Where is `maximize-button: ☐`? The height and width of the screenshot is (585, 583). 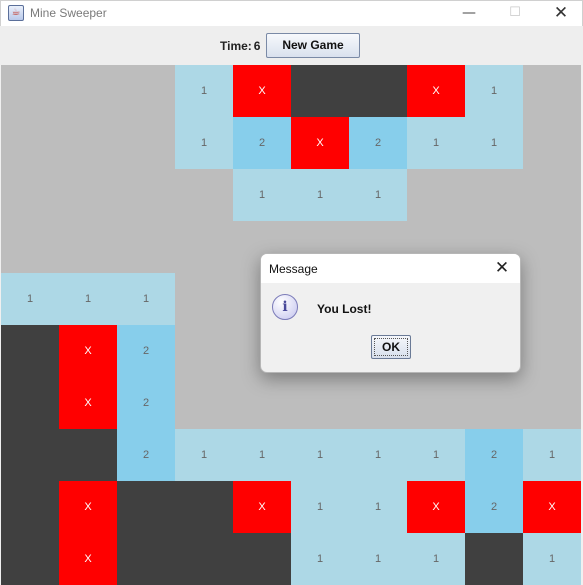
maximize-button: ☐ is located at coordinates (515, 13).